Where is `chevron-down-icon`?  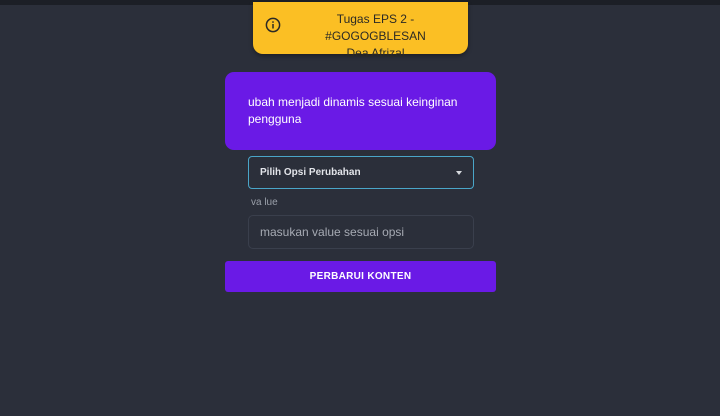
chevron-down-icon is located at coordinates (459, 173).